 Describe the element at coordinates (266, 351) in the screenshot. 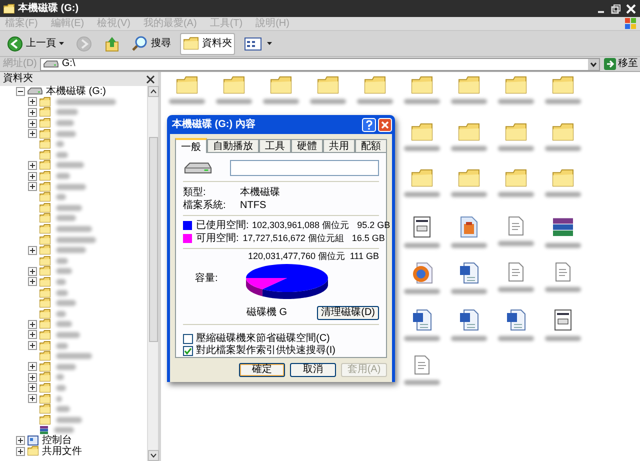

I see `checkbox-label: 對此檔案製作索引供快速搜尋(I)` at that location.